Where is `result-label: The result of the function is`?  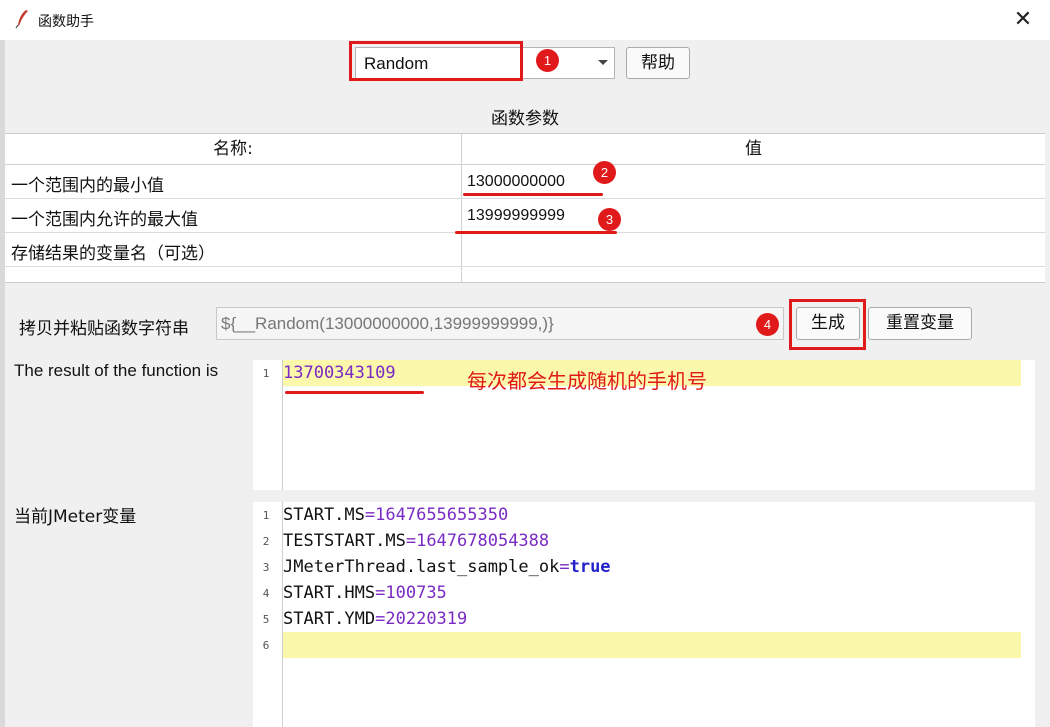 result-label: The result of the function is is located at coordinates (116, 370).